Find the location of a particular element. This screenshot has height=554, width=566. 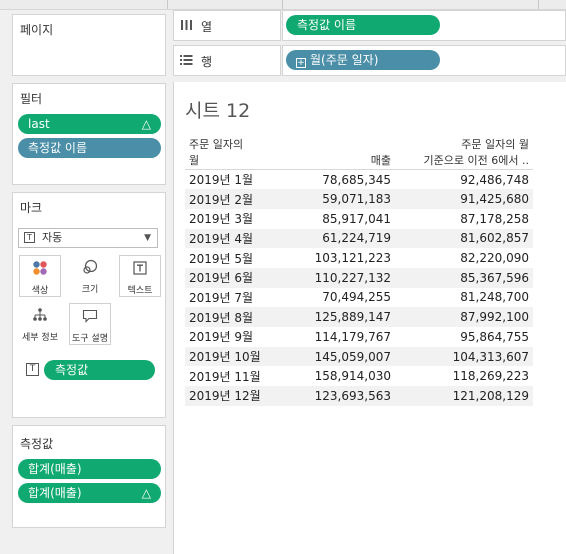

rows-shelf-label: 행 is located at coordinates (227, 60).